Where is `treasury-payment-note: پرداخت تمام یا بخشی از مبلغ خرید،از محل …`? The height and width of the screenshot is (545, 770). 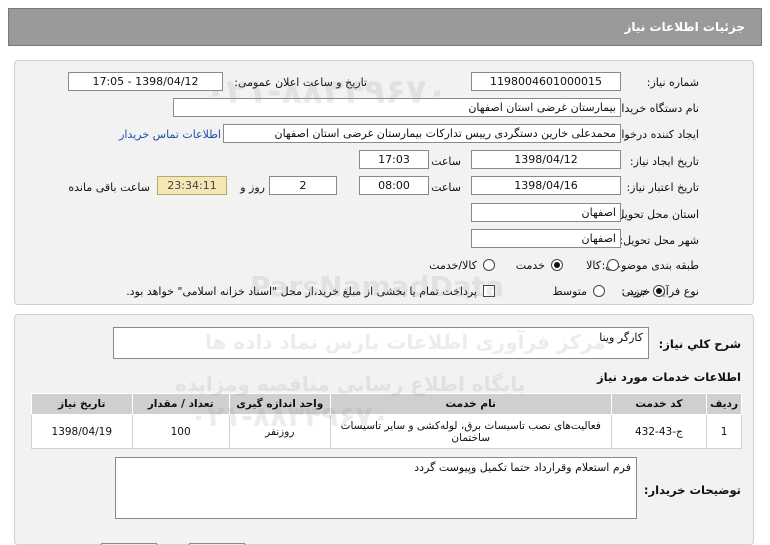 treasury-payment-note: پرداخت تمام یا بخشی از مبلغ خرید،از محل … is located at coordinates (301, 291).